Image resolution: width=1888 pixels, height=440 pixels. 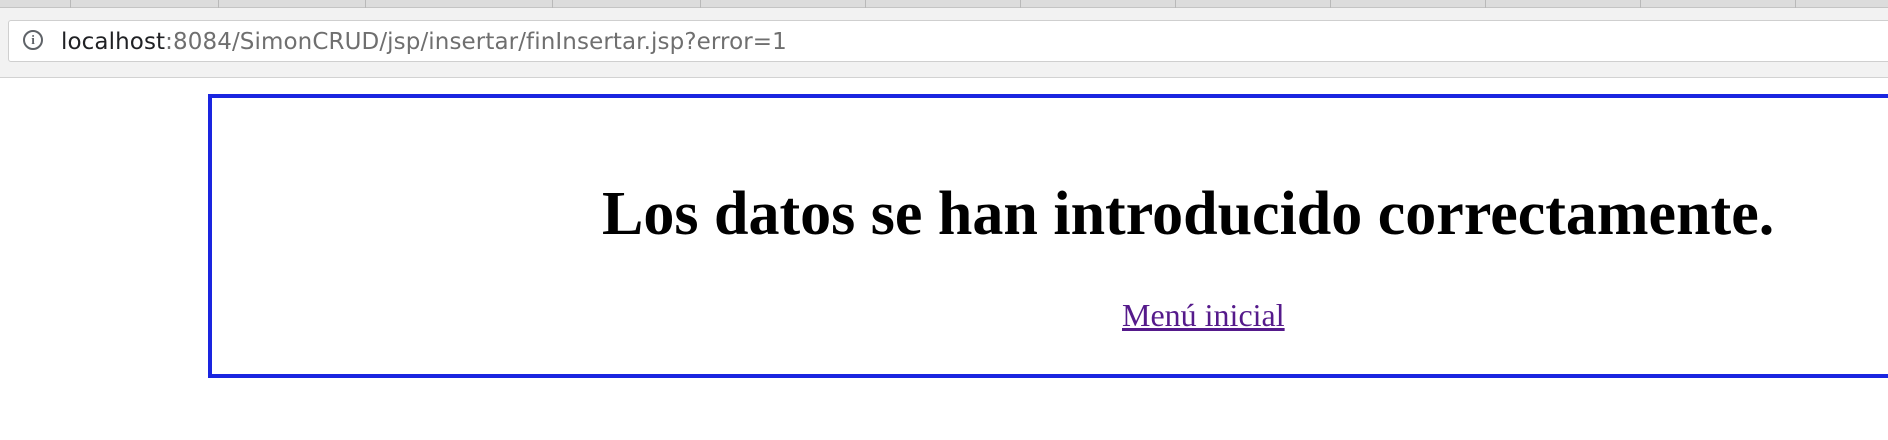 I want to click on tab-strip, so click(x=944, y=4).